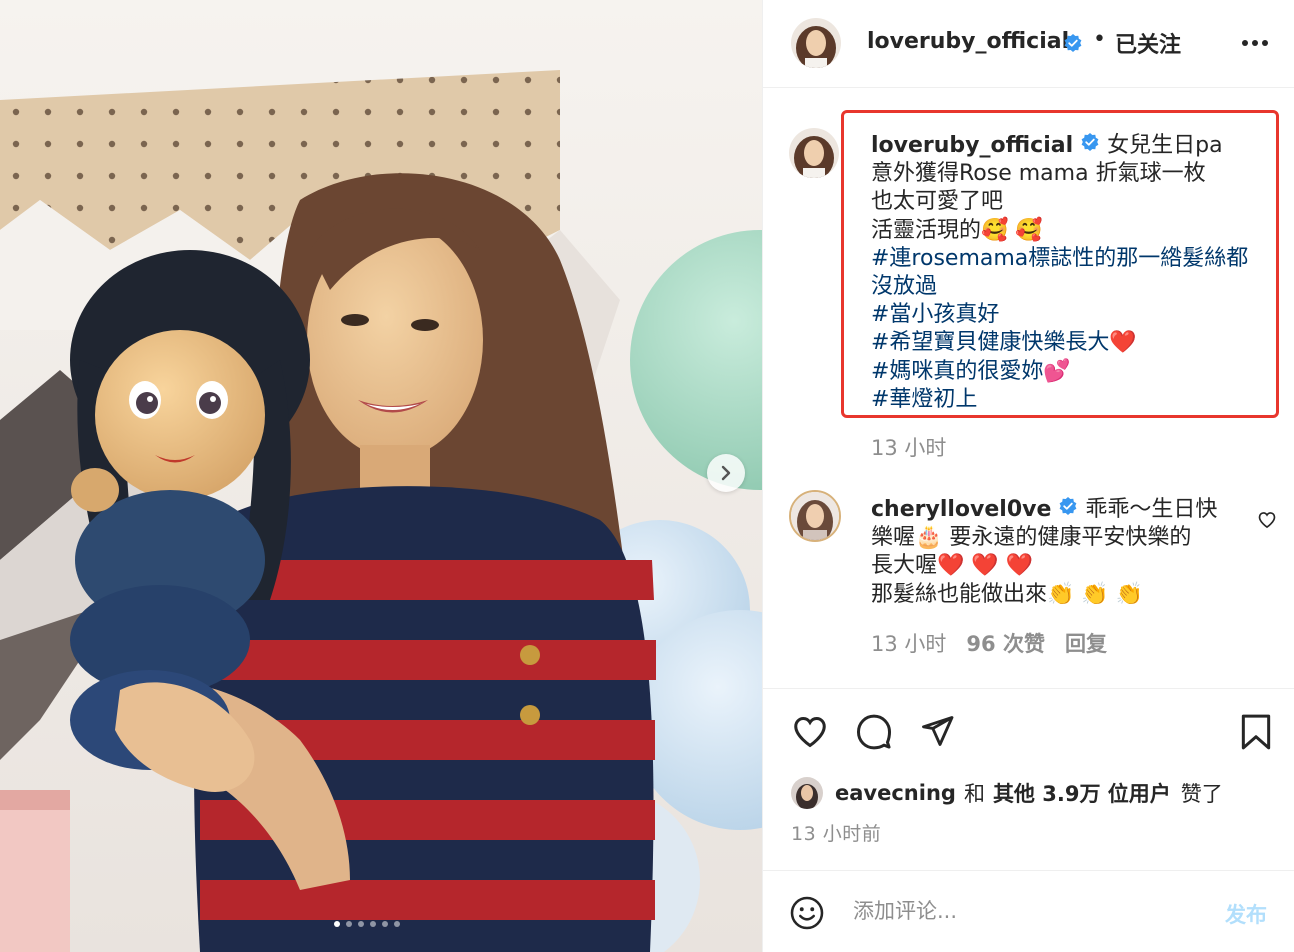 The image size is (1294, 952). Describe the element at coordinates (974, 794) in the screenshot. I see `likes-and-text: 和` at that location.